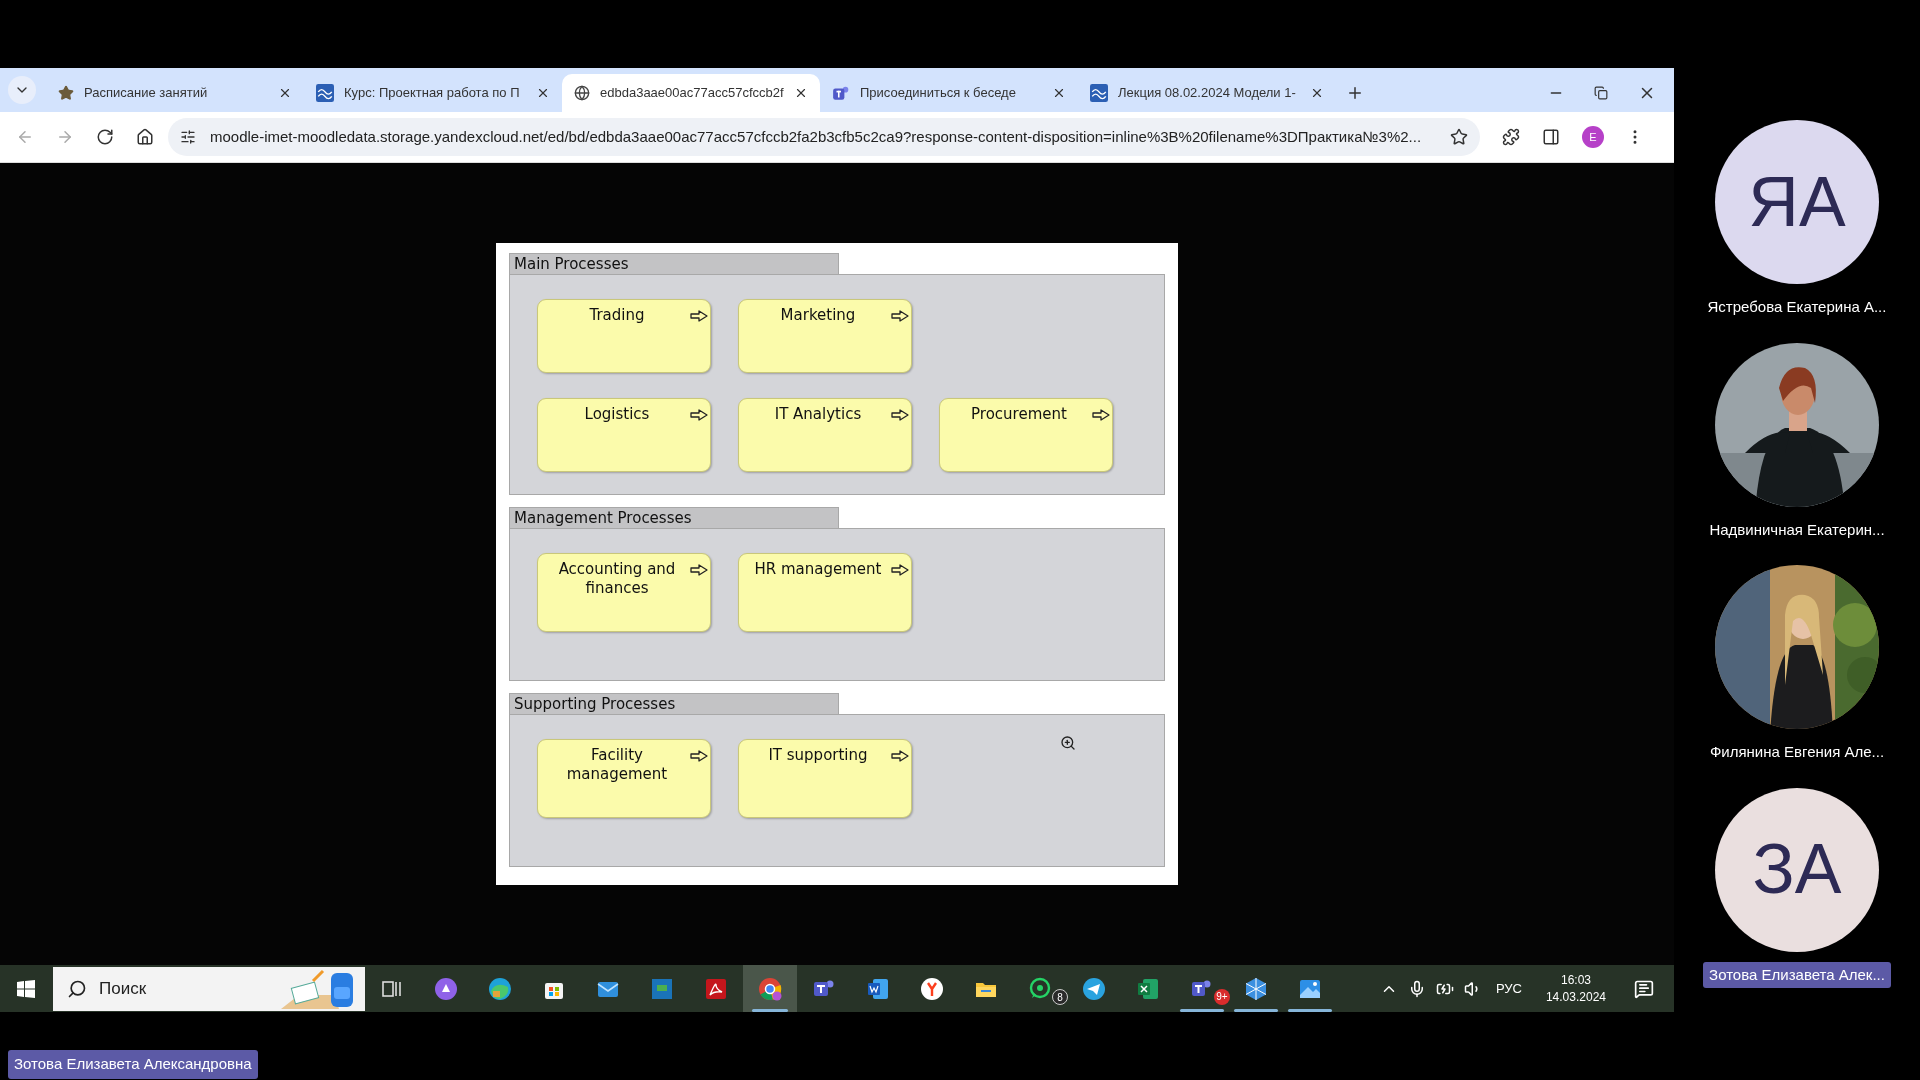  Describe the element at coordinates (1222, 997) in the screenshot. I see `notification-badge: 9+` at that location.